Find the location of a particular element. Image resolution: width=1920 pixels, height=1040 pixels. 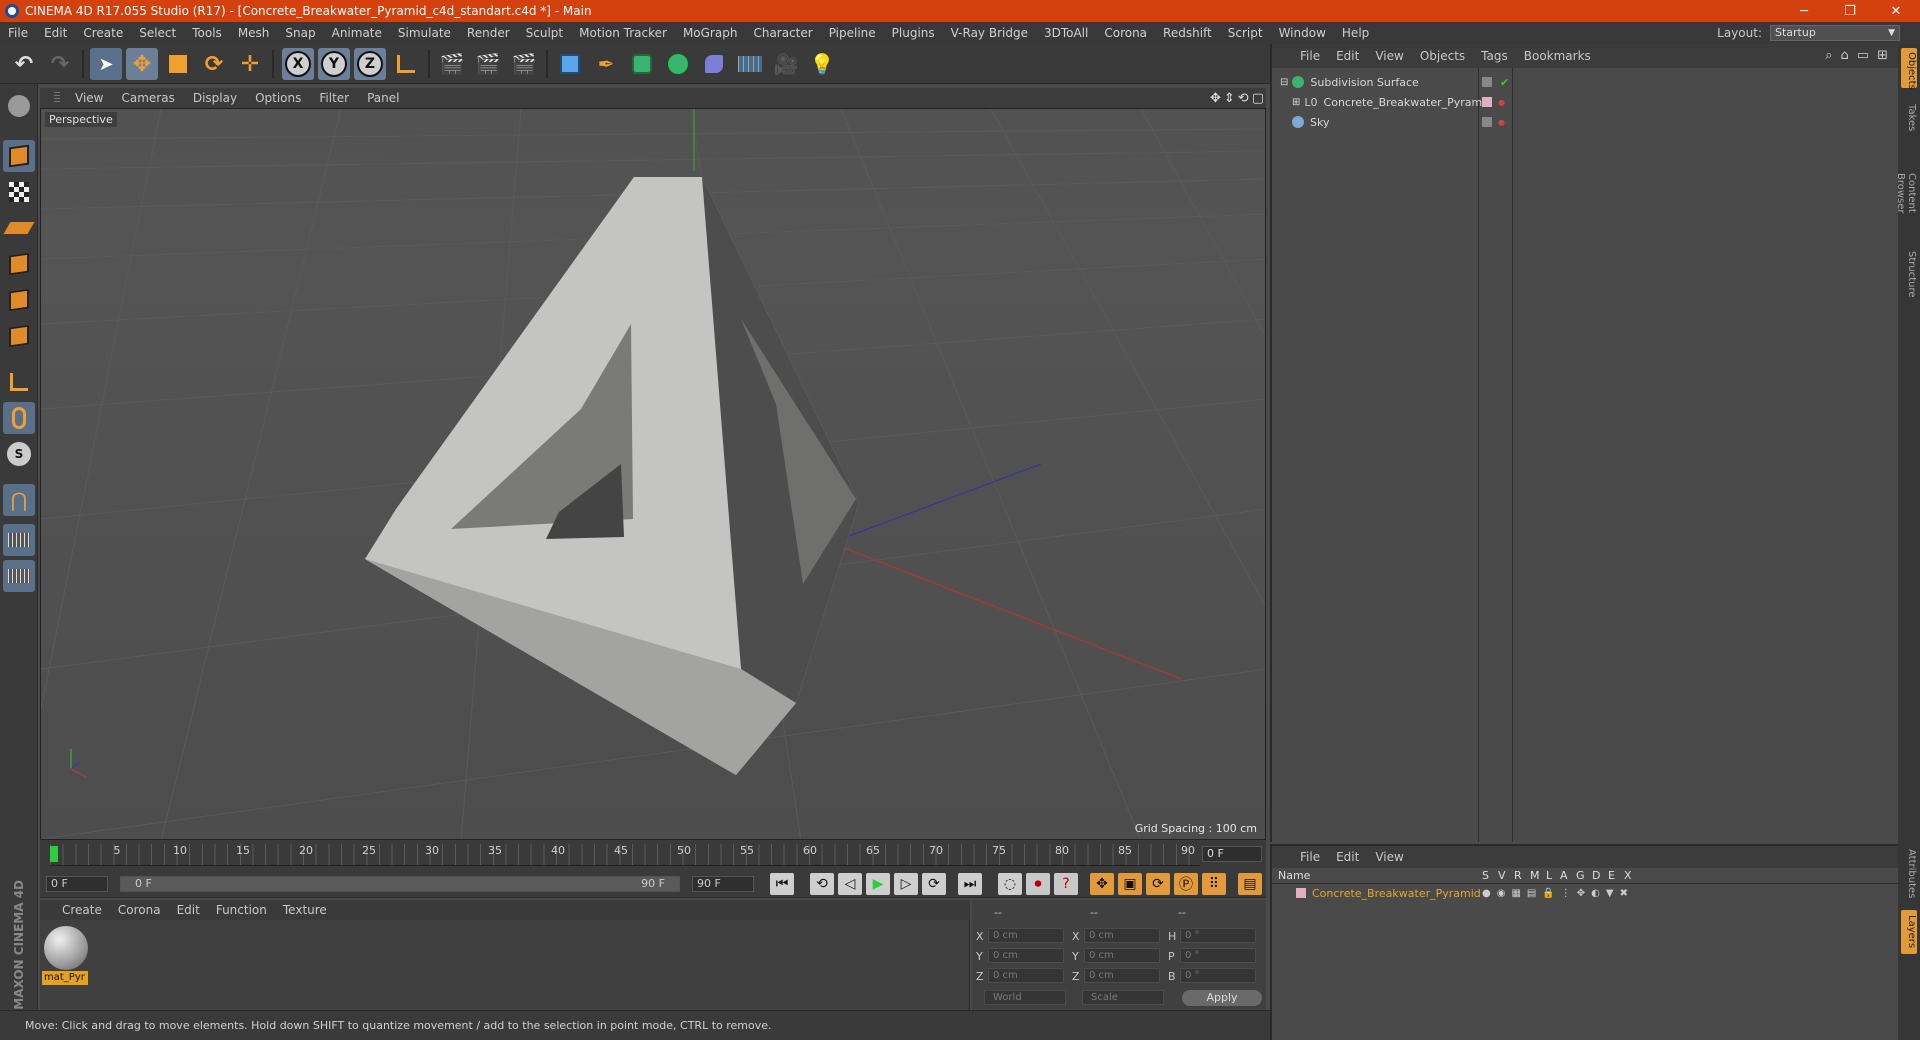

points-mode-button is located at coordinates (19, 264).